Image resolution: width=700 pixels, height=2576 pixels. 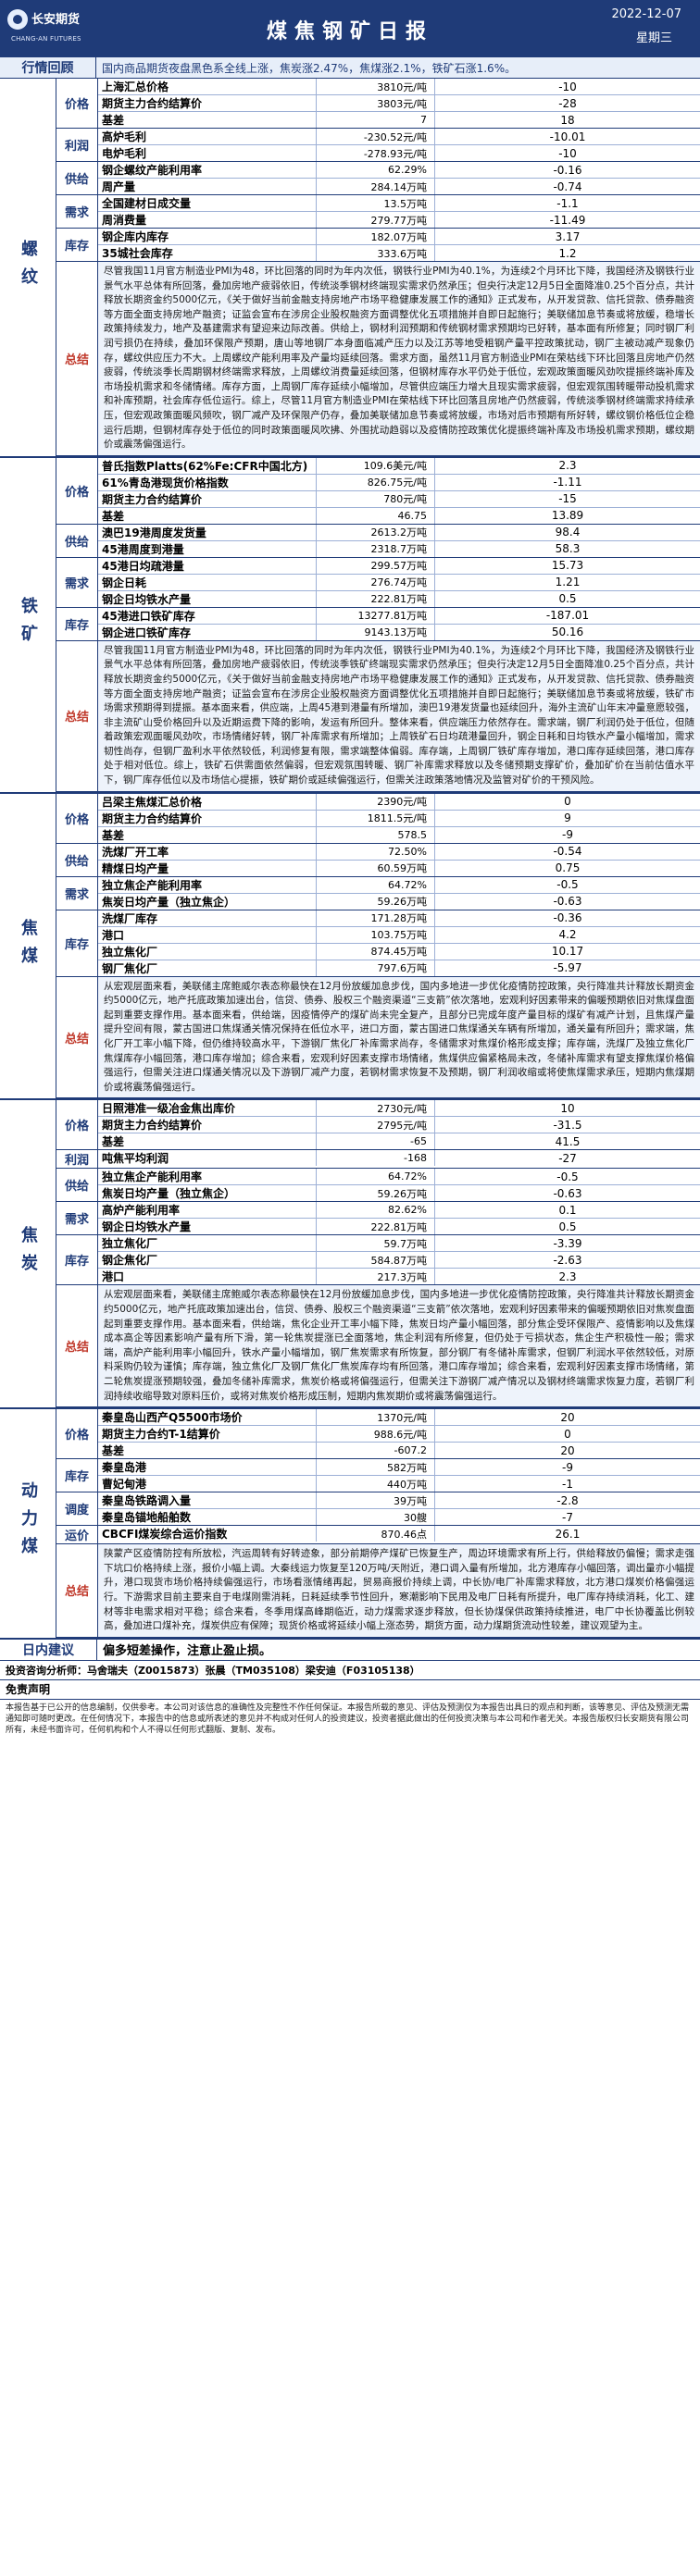 I want to click on metric-name: 周消费量, so click(x=208, y=220).